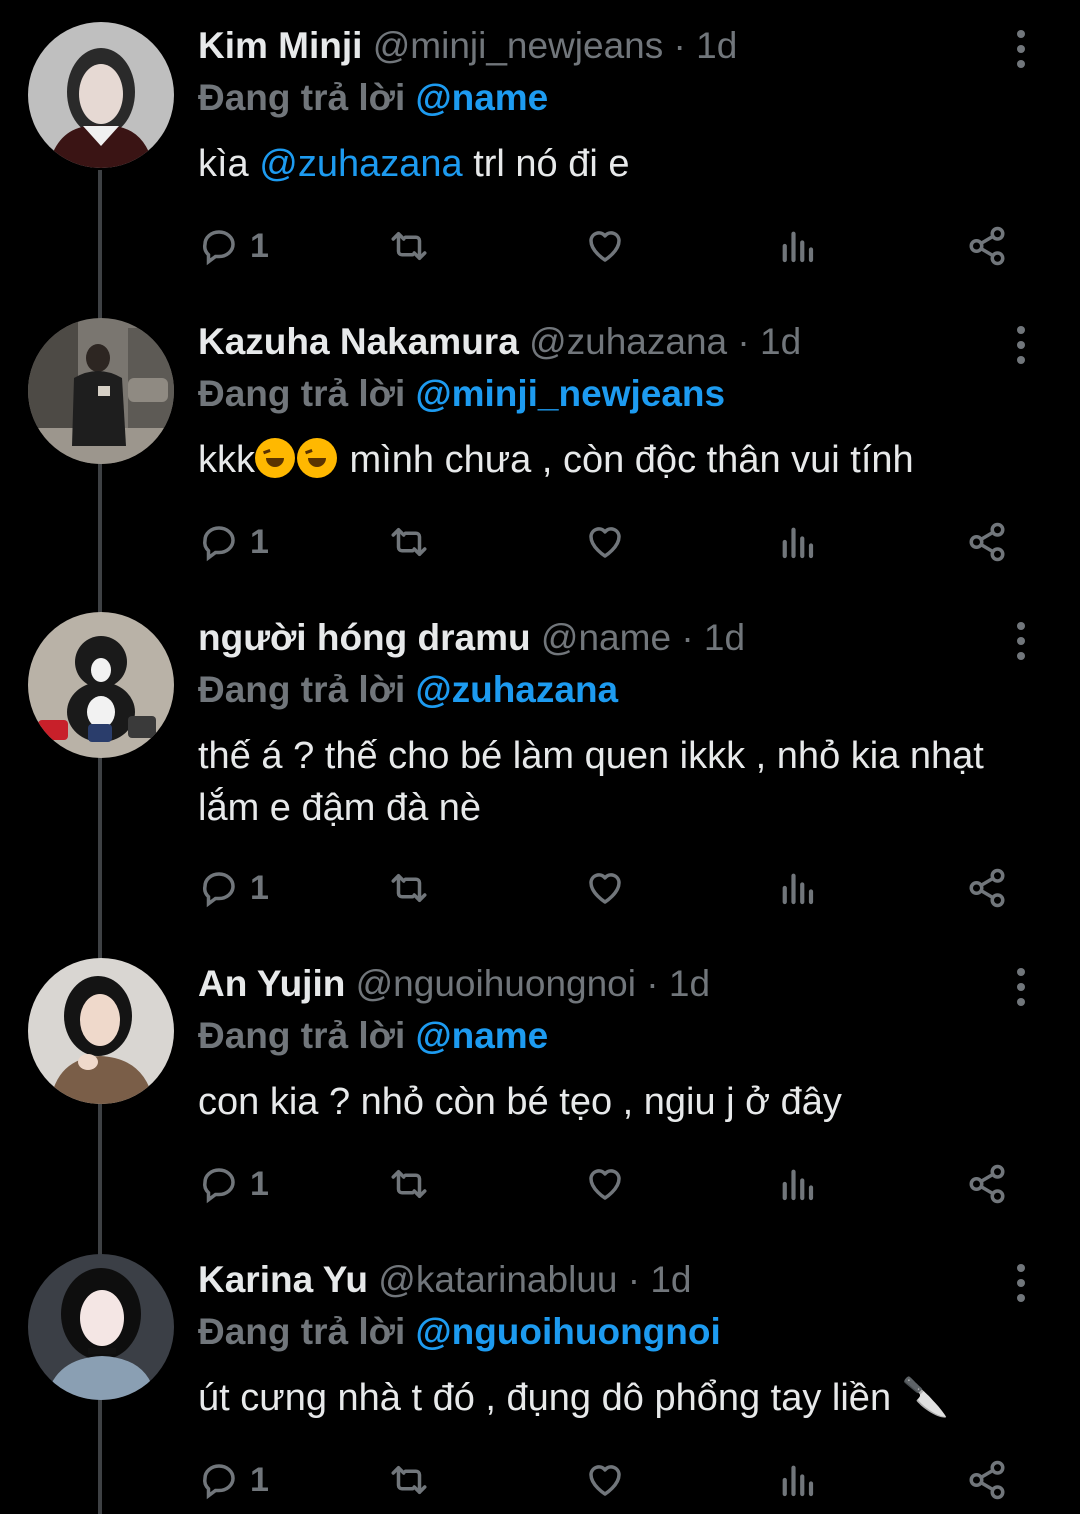 This screenshot has width=1080, height=1514. I want to click on user-handle: @zuhazana, so click(628, 341).